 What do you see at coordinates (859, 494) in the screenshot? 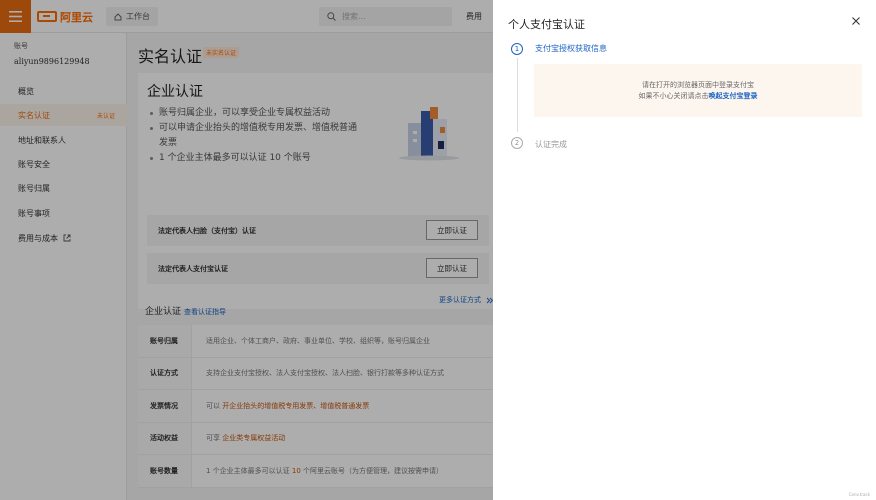
I see `corner-text: Conv.track` at bounding box center [859, 494].